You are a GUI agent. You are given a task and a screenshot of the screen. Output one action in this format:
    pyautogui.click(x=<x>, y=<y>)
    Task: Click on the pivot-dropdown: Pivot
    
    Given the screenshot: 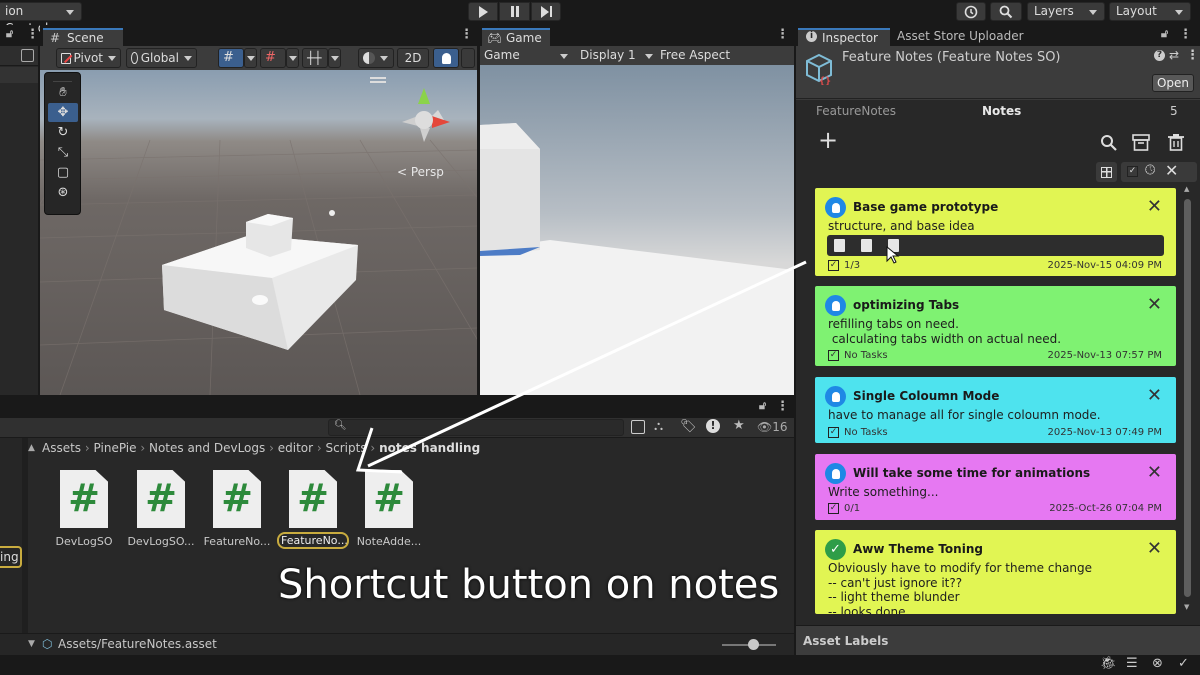 What is the action you would take?
    pyautogui.click(x=88, y=58)
    